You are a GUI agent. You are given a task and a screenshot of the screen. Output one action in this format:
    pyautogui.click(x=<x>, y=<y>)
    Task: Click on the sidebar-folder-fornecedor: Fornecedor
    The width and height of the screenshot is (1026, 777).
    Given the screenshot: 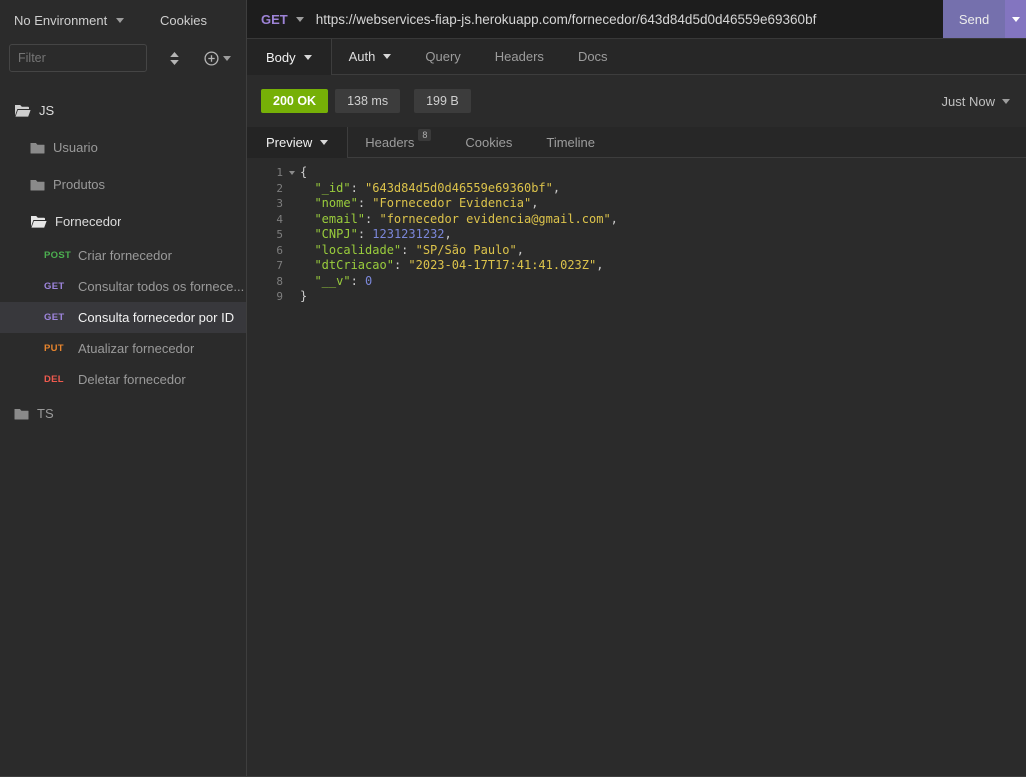 What is the action you would take?
    pyautogui.click(x=123, y=221)
    